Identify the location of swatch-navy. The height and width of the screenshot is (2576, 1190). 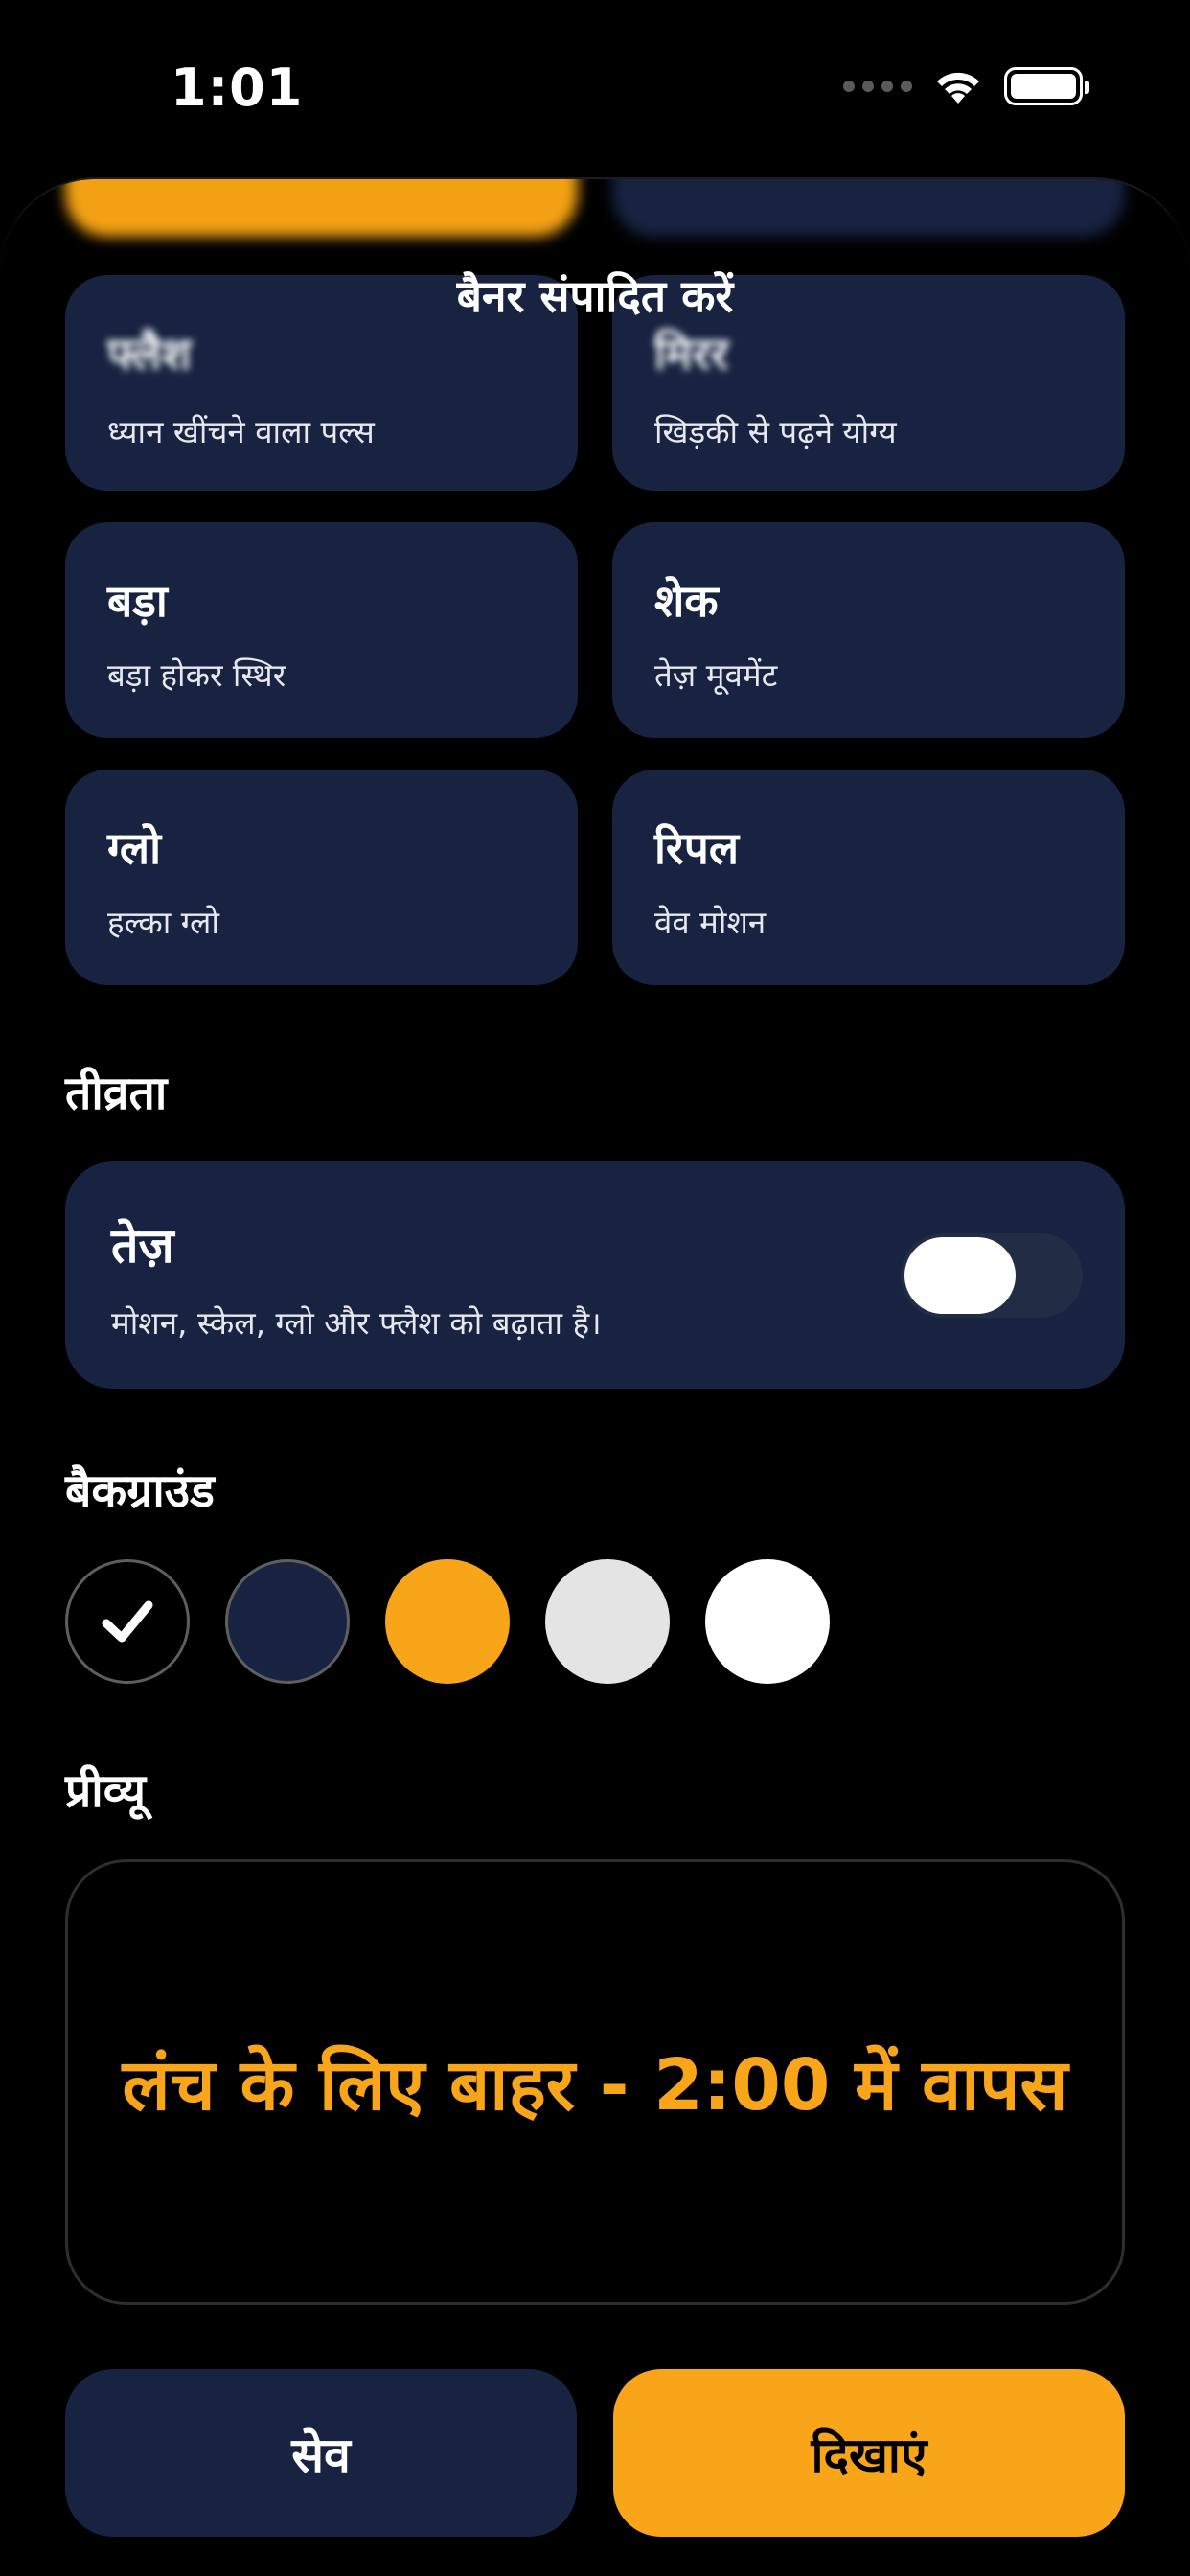
(287, 1621).